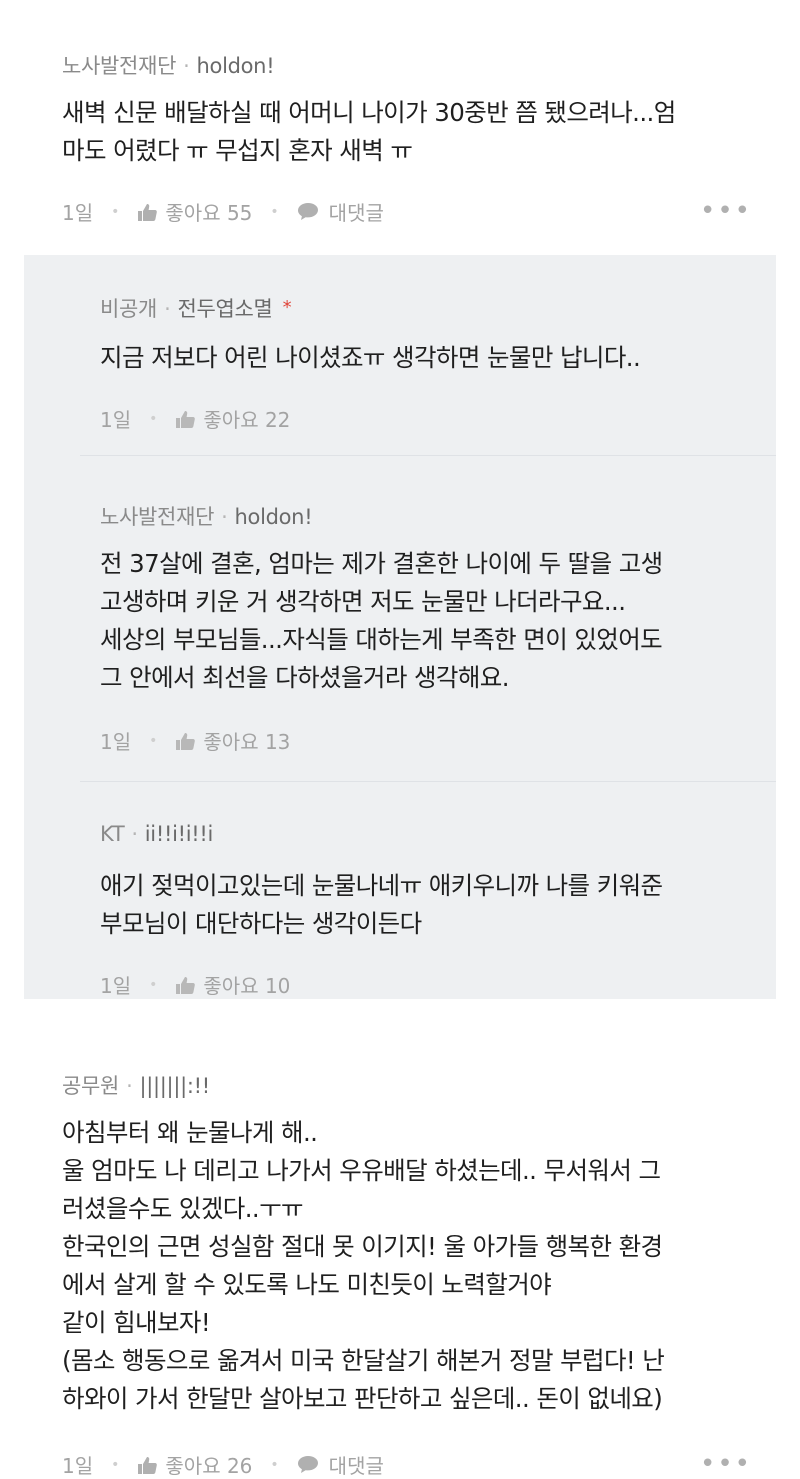  What do you see at coordinates (179, 834) in the screenshot?
I see `author-nickname: ii!!i!i!!i` at bounding box center [179, 834].